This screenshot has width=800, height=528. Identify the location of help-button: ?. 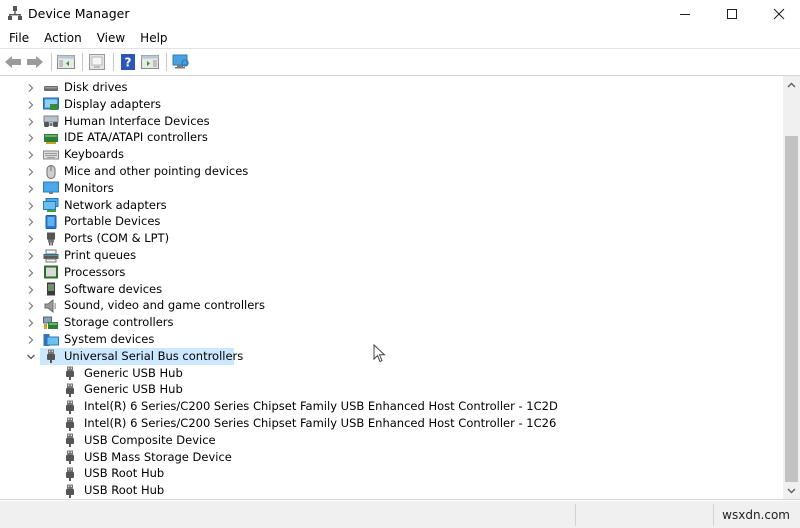
(128, 62).